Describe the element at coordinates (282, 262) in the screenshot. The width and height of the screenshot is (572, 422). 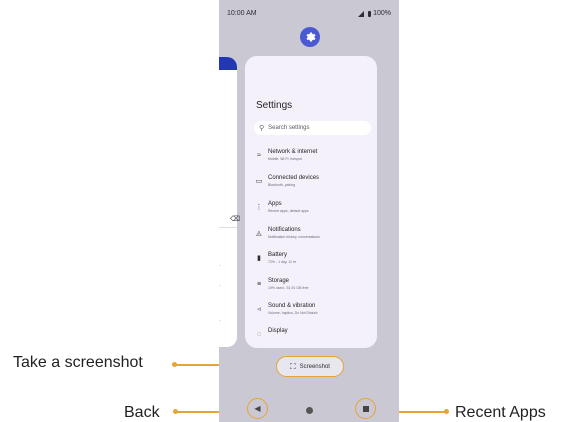
I see `setting-subtitle: 72% - 1 day, 11 hr` at that location.